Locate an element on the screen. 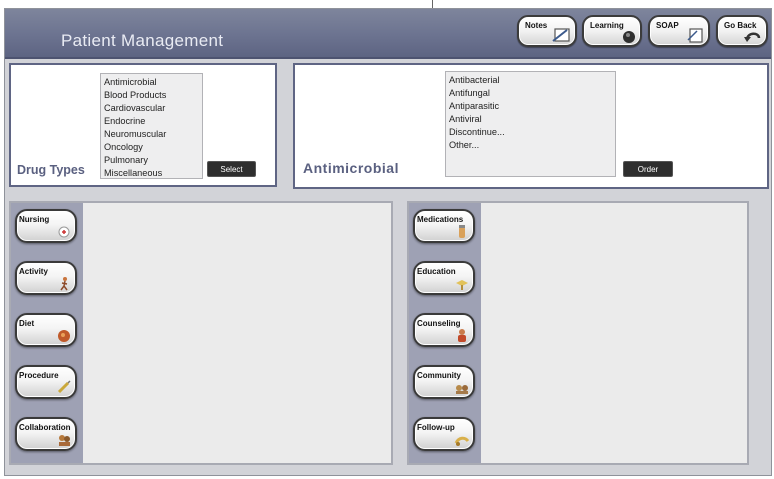 The image size is (774, 479). list-item: Miscellaneous is located at coordinates (153, 173).